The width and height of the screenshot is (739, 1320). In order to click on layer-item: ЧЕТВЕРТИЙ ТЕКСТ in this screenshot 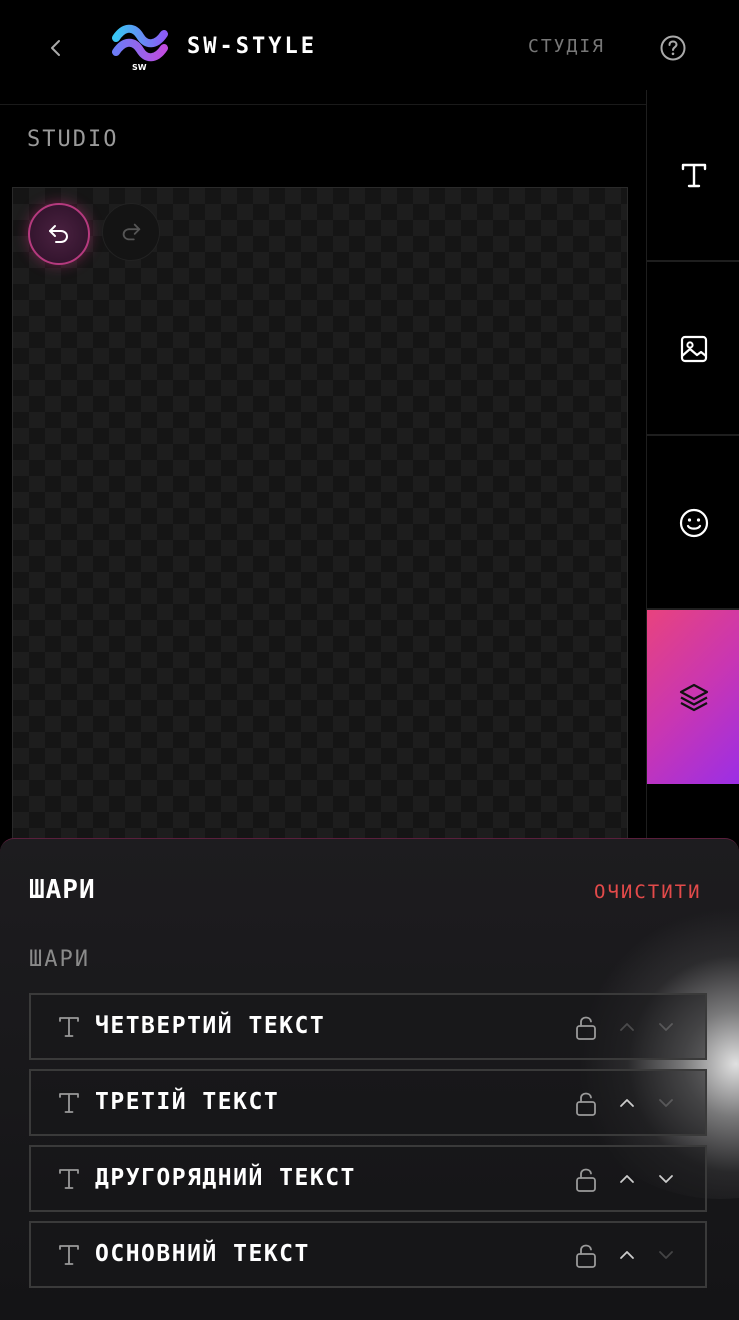, I will do `click(368, 1026)`.